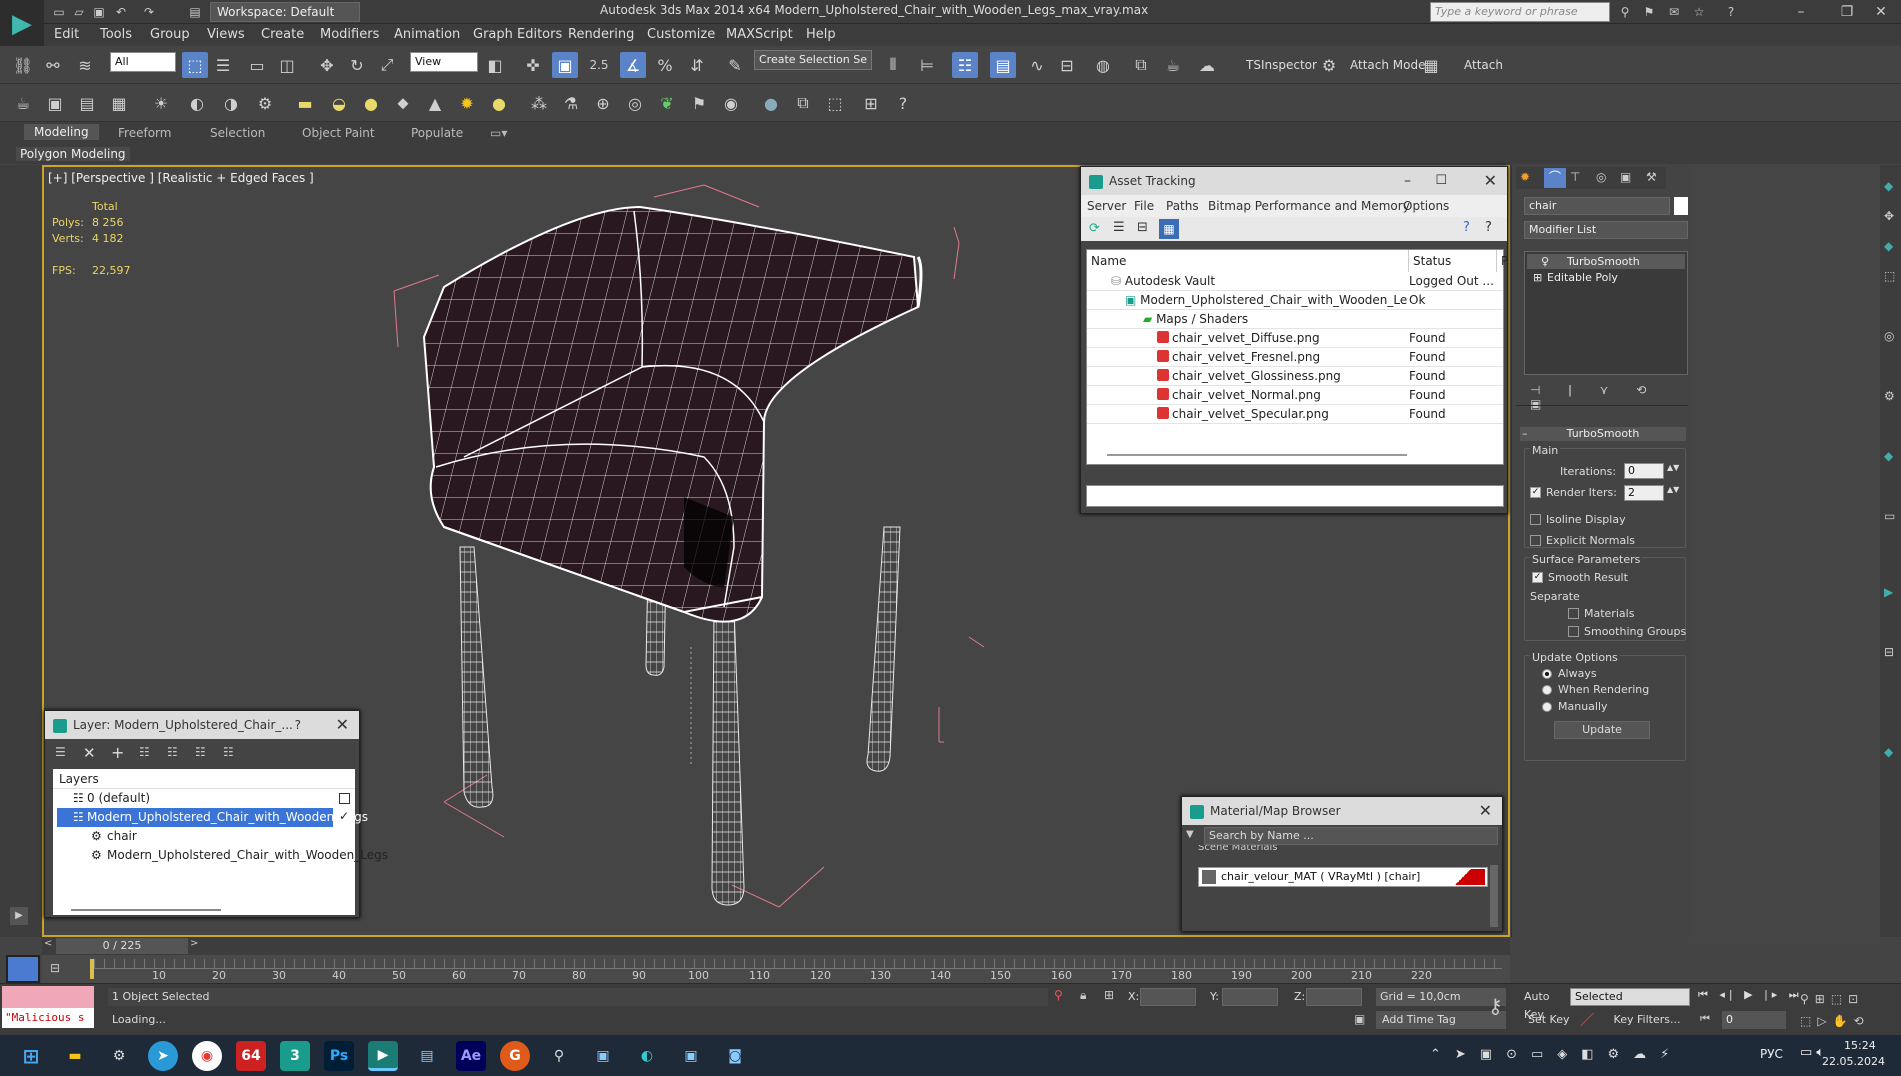  Describe the element at coordinates (1502, 261) in the screenshot. I see `column-path: P` at that location.